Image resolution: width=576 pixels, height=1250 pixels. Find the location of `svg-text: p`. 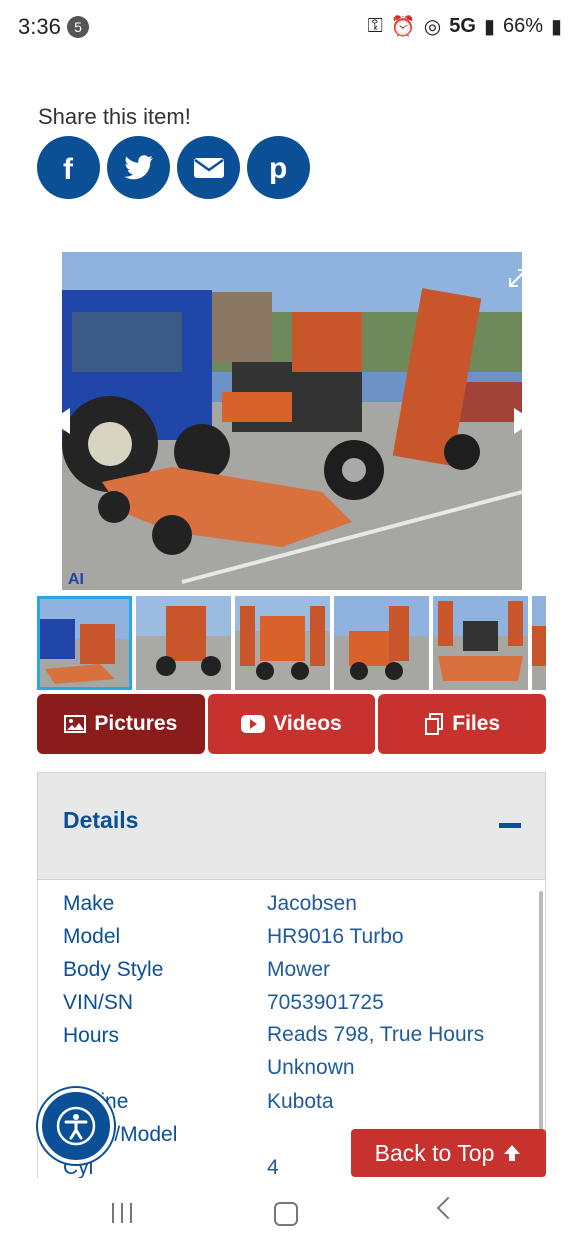

svg-text: p is located at coordinates (278, 168).